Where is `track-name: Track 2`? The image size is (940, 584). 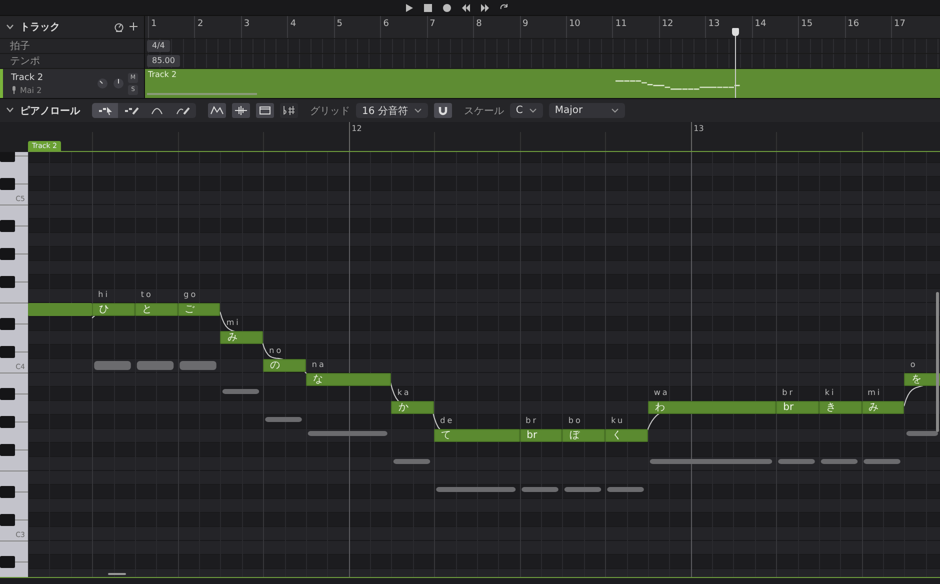 track-name: Track 2 is located at coordinates (27, 77).